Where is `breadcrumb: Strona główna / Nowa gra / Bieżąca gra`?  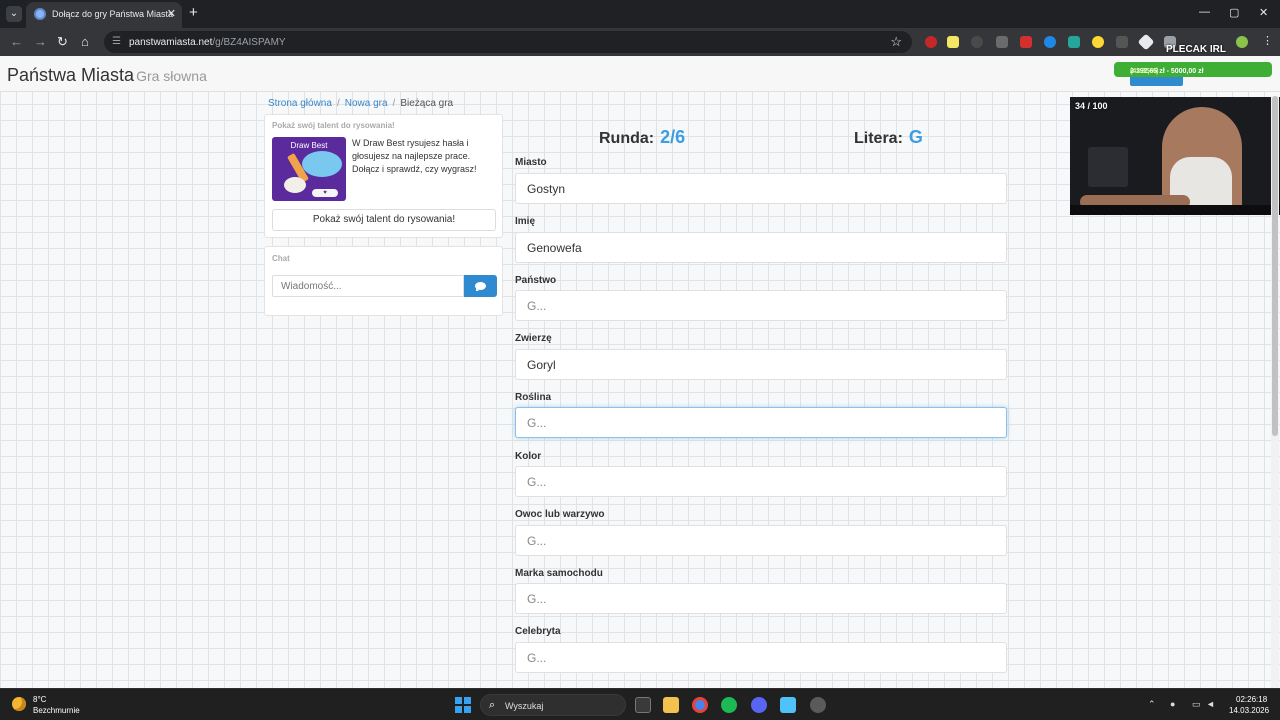 breadcrumb: Strona główna / Nowa gra / Bieżąca gra is located at coordinates (361, 103).